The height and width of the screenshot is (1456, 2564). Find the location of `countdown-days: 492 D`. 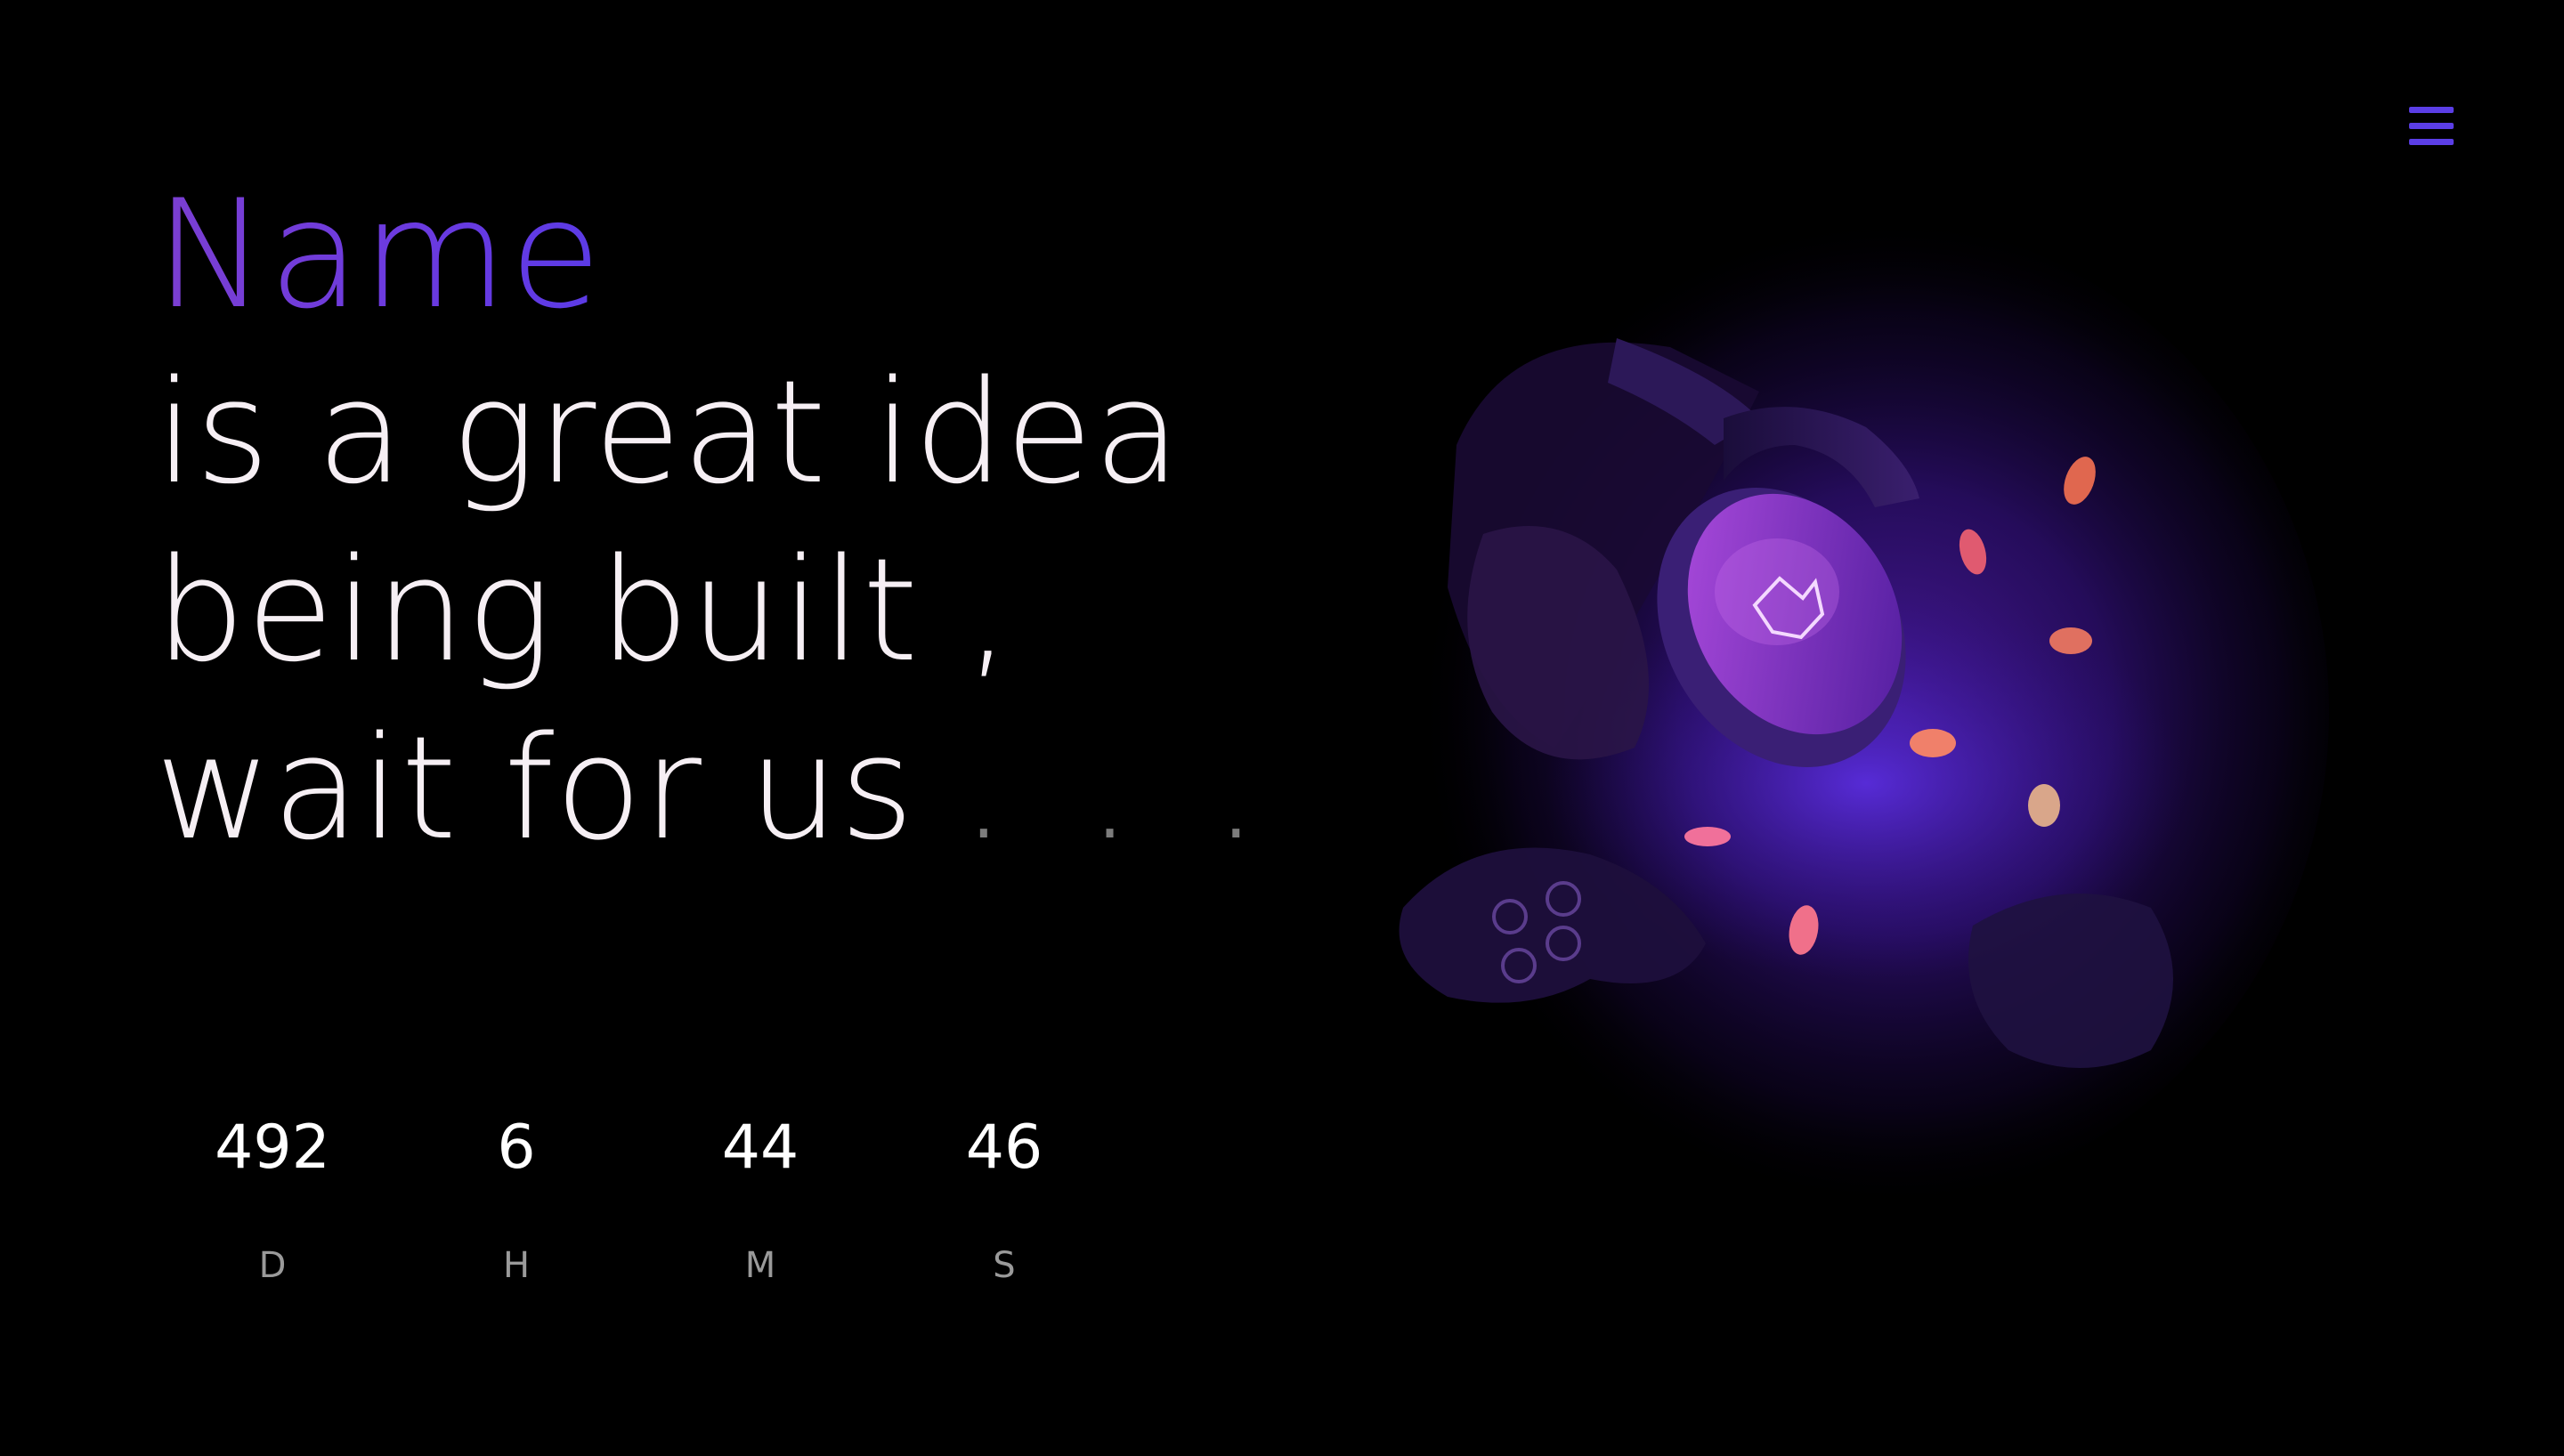

countdown-days: 492 D is located at coordinates (272, 1198).